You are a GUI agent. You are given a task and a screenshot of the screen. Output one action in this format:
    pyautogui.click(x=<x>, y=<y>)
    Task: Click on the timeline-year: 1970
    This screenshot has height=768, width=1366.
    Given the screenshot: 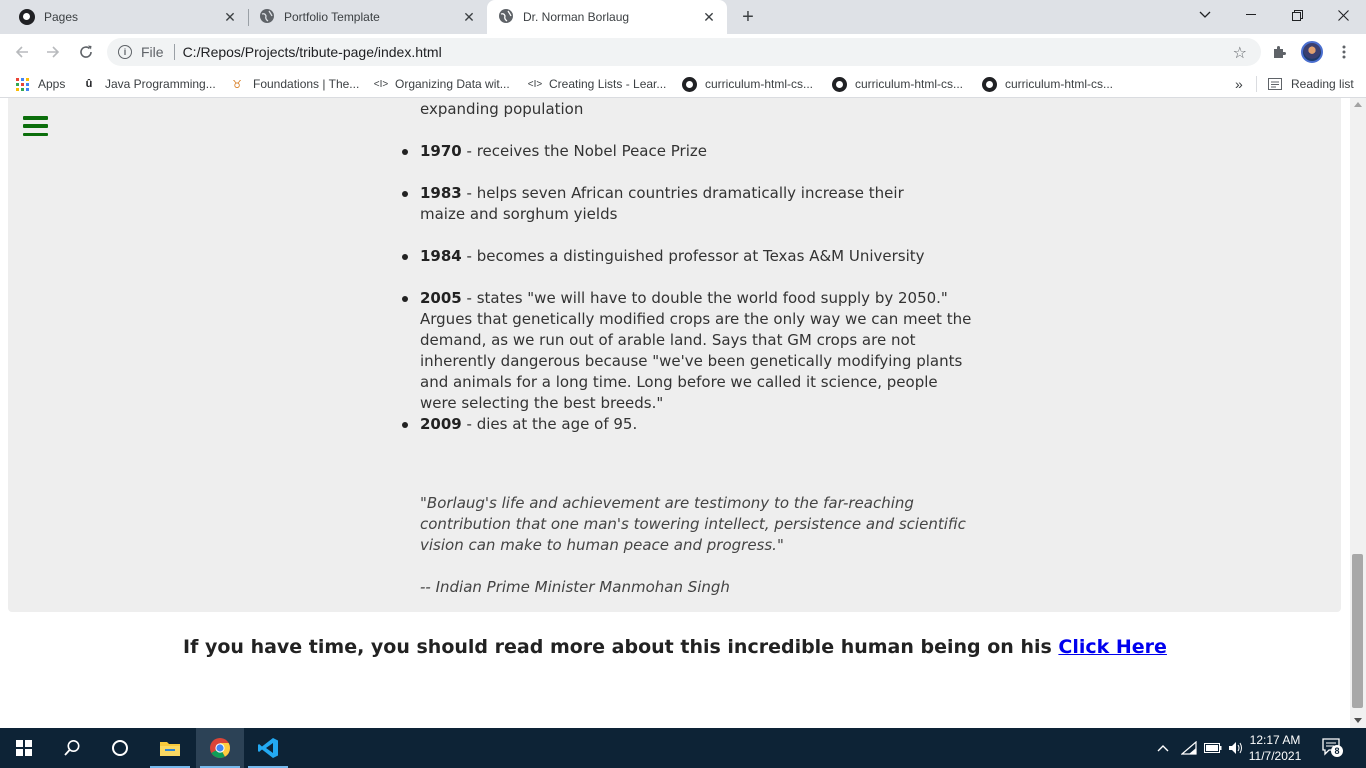 What is the action you would take?
    pyautogui.click(x=441, y=151)
    